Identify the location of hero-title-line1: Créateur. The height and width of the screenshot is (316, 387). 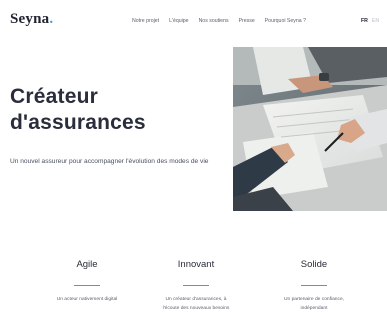
(54, 96).